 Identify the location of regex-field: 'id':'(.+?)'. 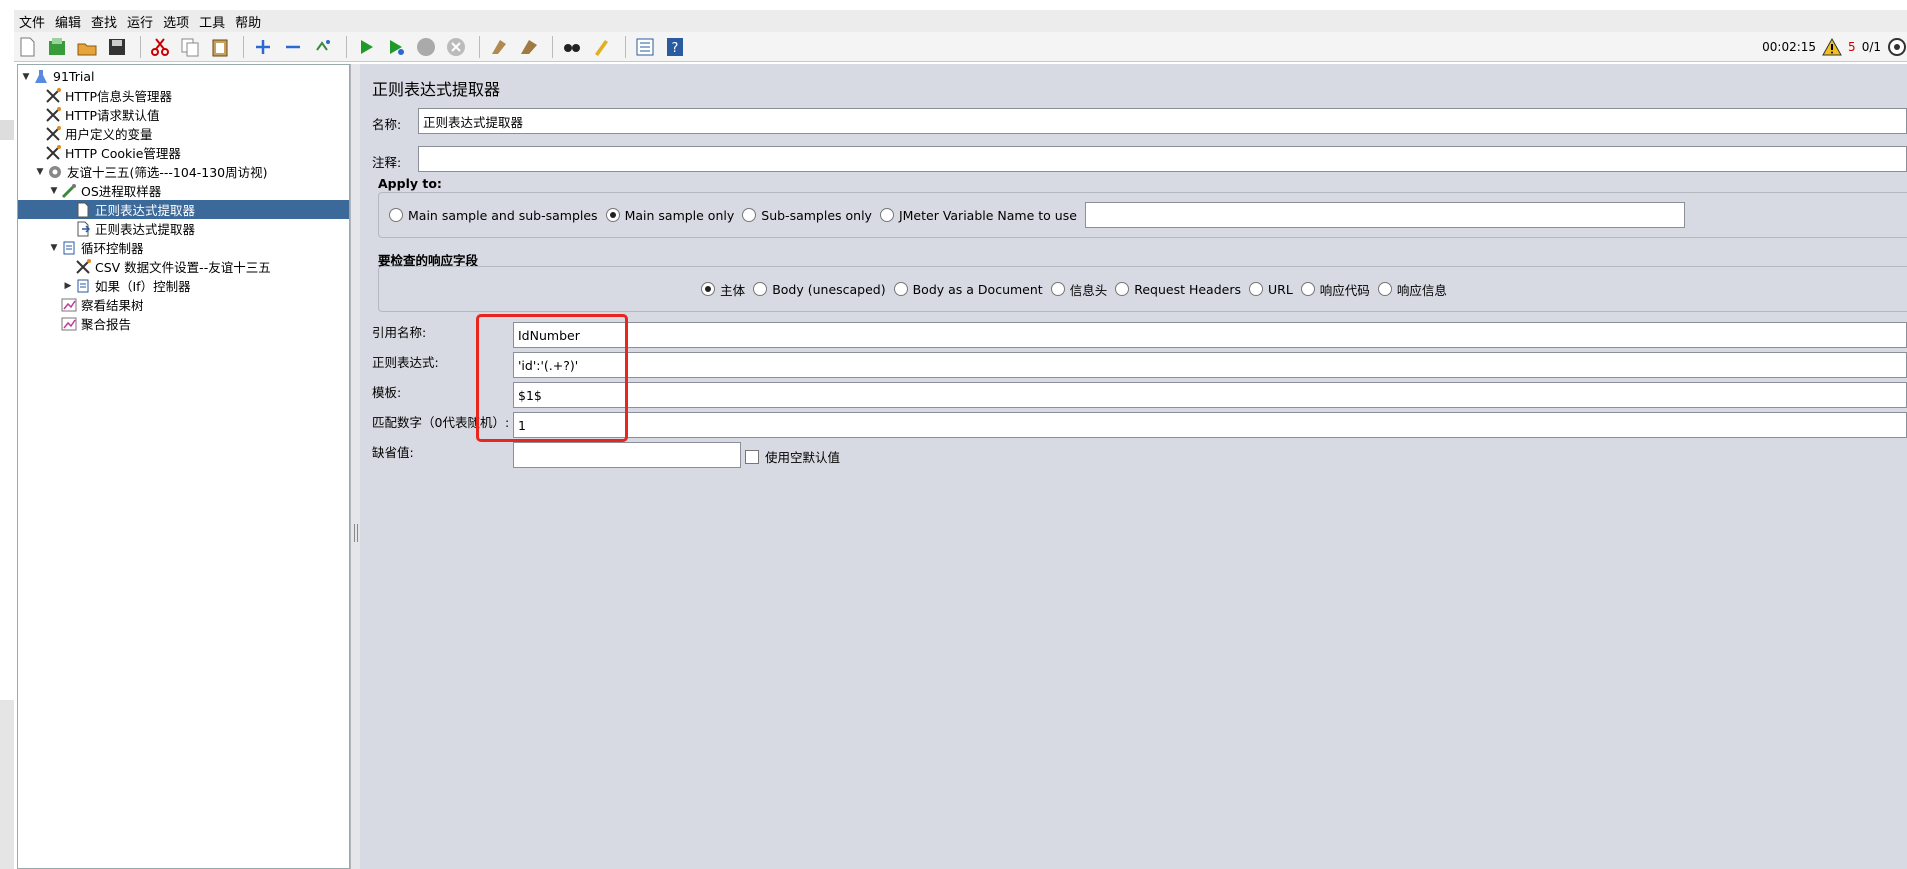
(1210, 365).